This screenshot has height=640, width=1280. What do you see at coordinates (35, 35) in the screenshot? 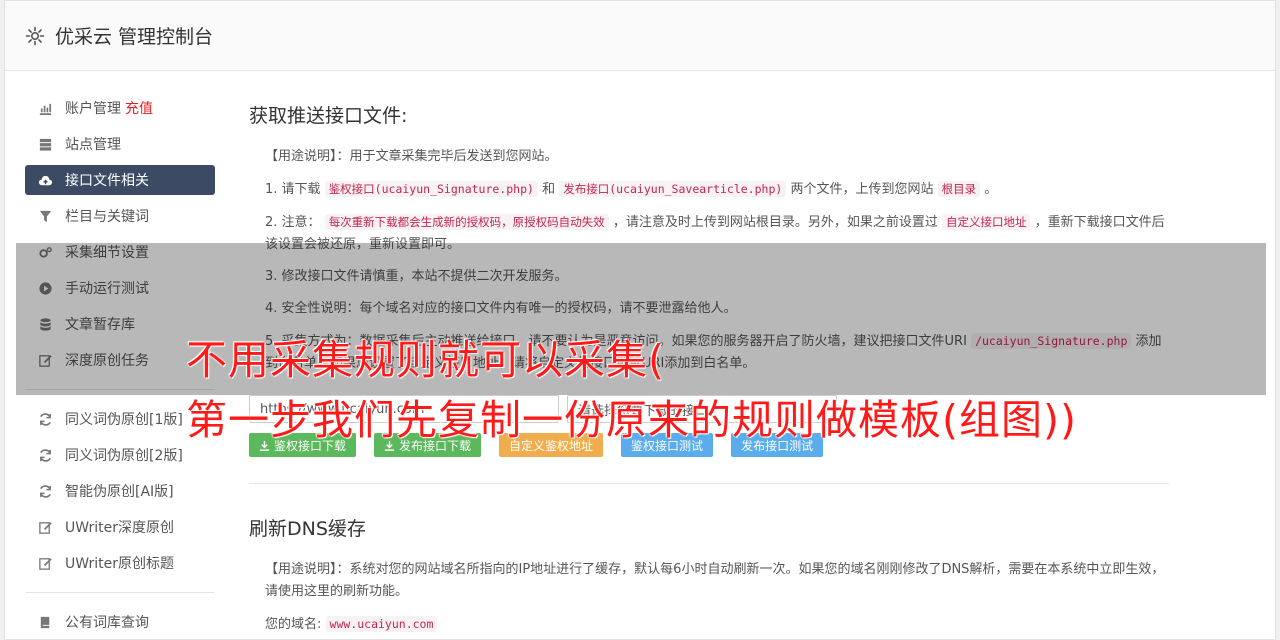
I see `gear-icon` at bounding box center [35, 35].